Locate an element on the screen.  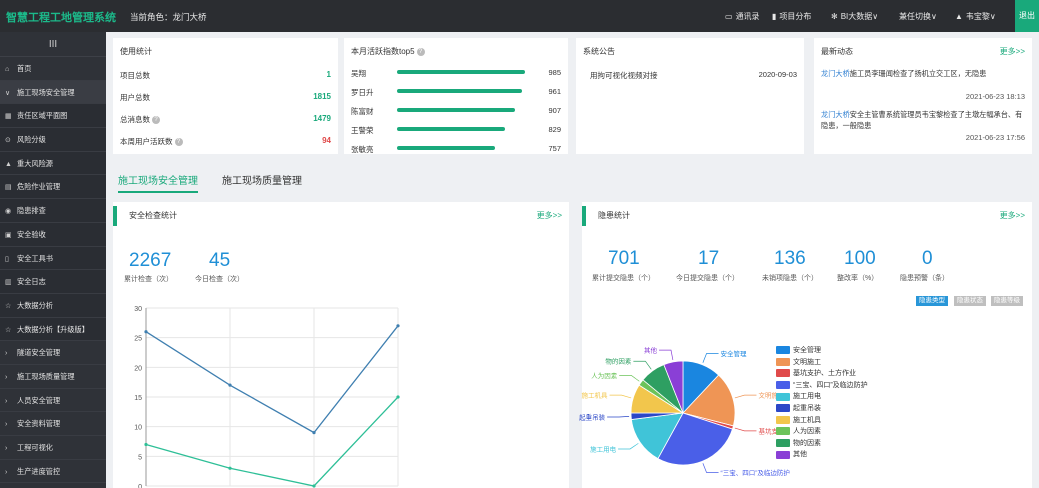
sidebar-item: › 生产进度管控 is located at coordinates (53, 472).